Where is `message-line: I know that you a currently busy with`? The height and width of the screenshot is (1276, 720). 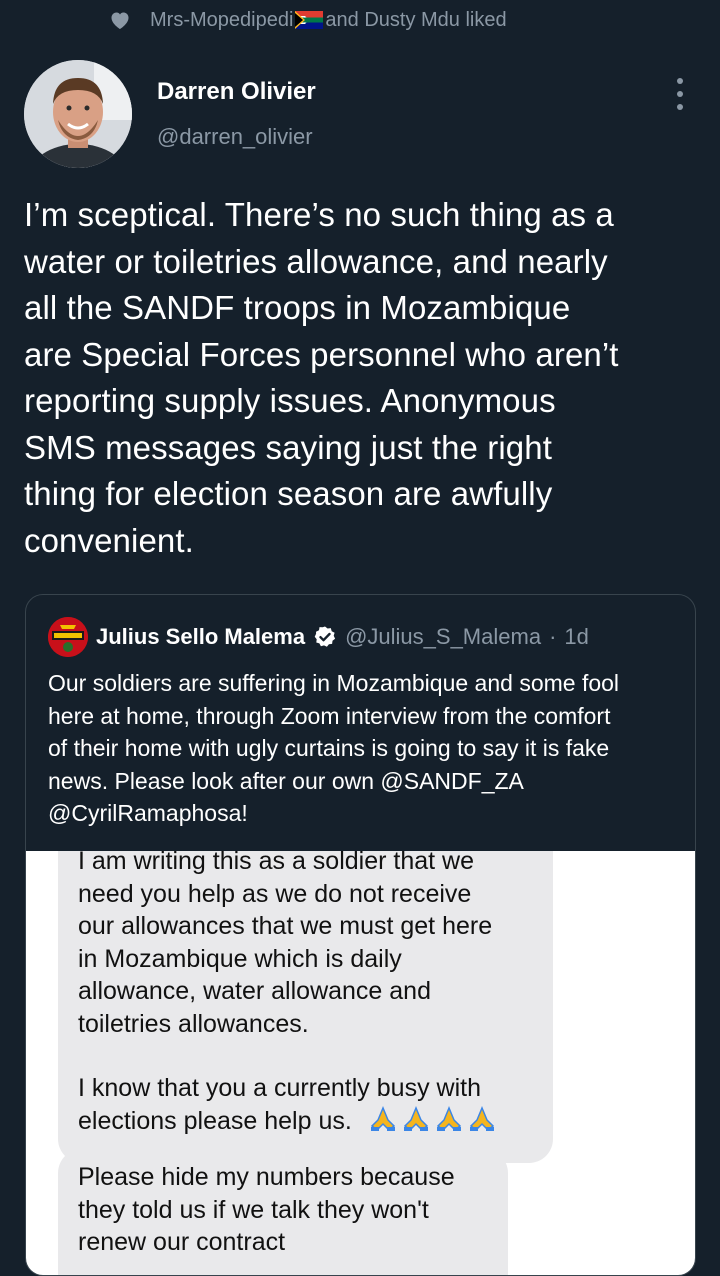
message-line: I know that you a currently busy with is located at coordinates (279, 1088).